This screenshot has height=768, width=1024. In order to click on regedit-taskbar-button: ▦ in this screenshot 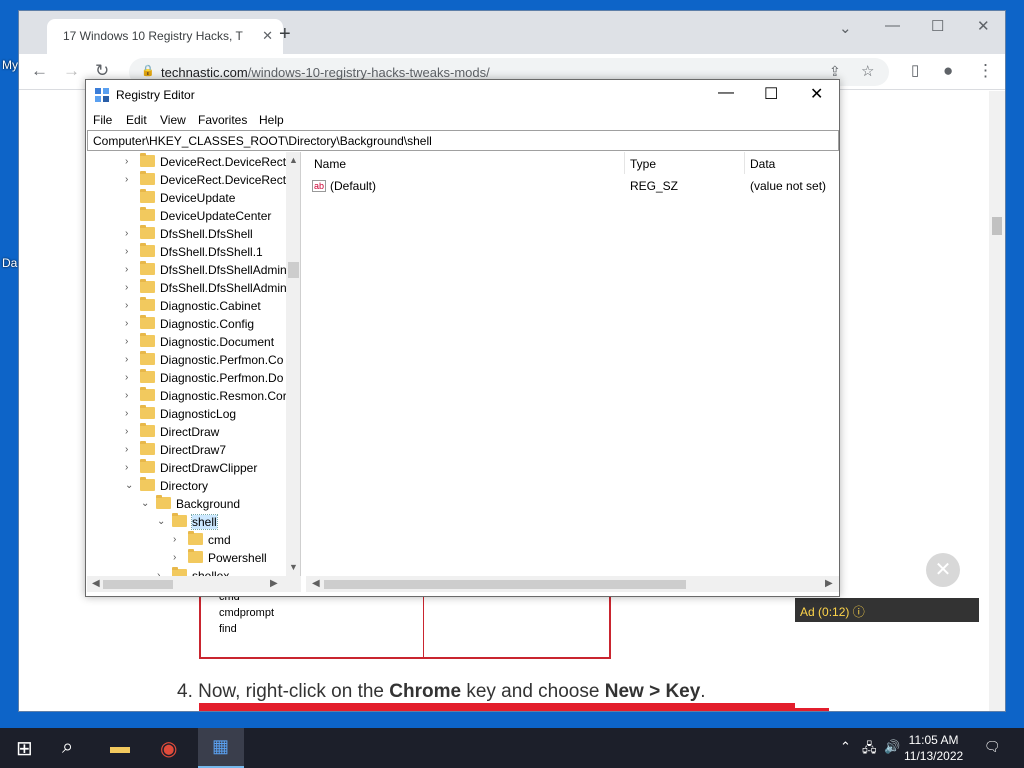, I will do `click(221, 748)`.